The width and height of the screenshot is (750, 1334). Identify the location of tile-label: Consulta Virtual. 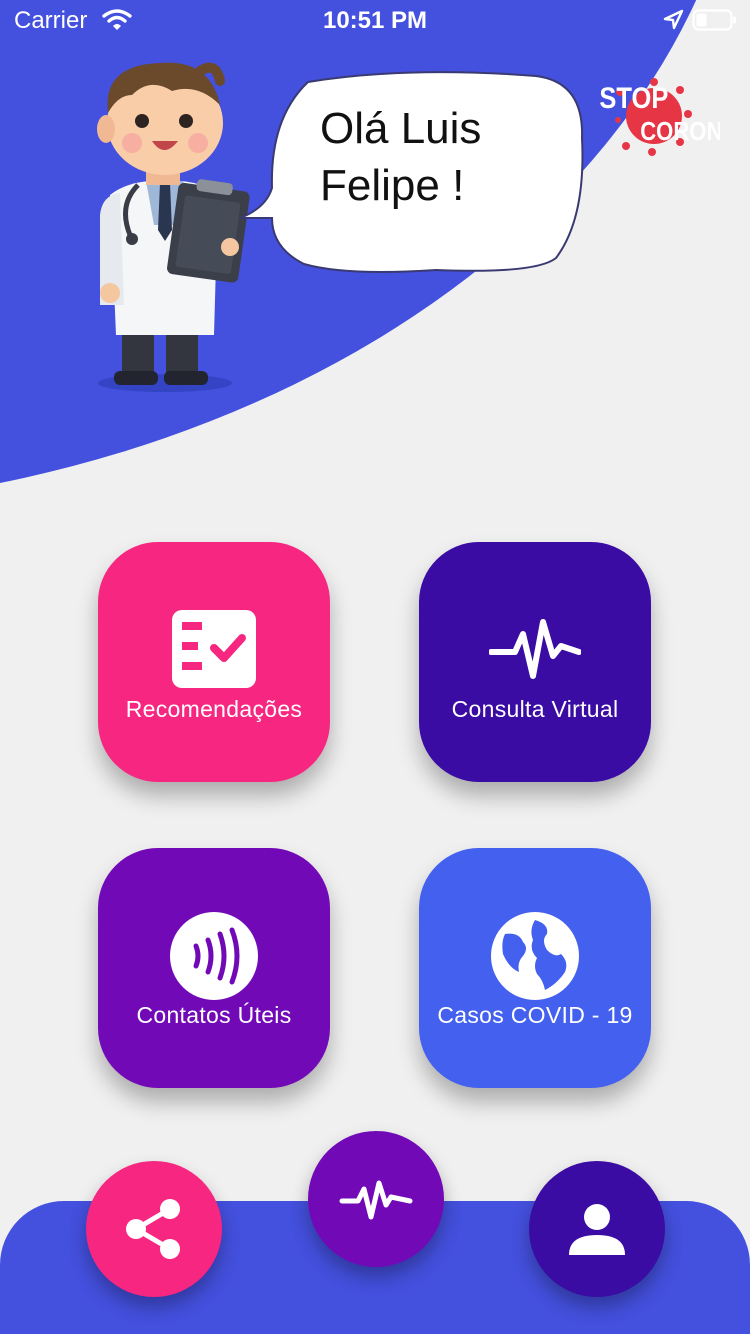
(535, 709).